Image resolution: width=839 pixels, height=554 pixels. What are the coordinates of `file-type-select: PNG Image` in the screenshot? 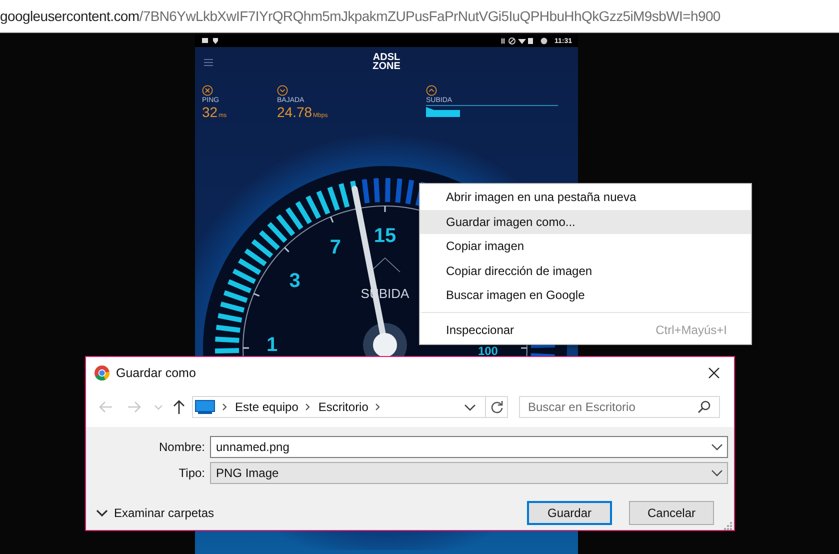 It's located at (469, 473).